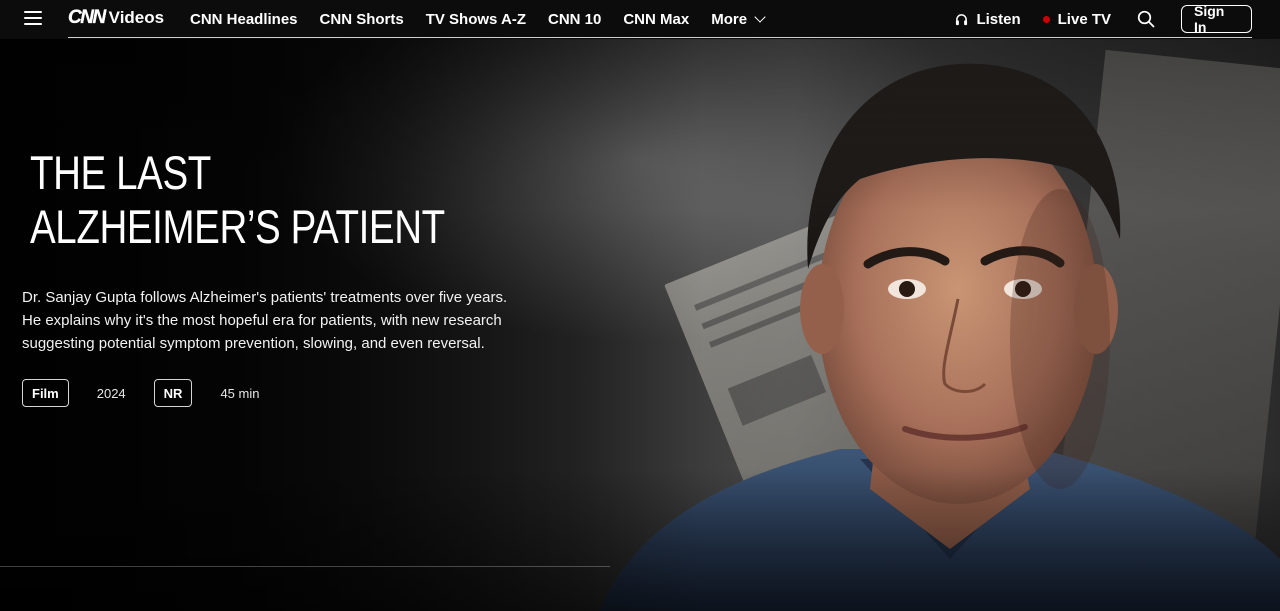 Image resolution: width=1280 pixels, height=611 pixels. What do you see at coordinates (282, 393) in the screenshot?
I see `hero-metadata: Film 2024 NR 45 min` at bounding box center [282, 393].